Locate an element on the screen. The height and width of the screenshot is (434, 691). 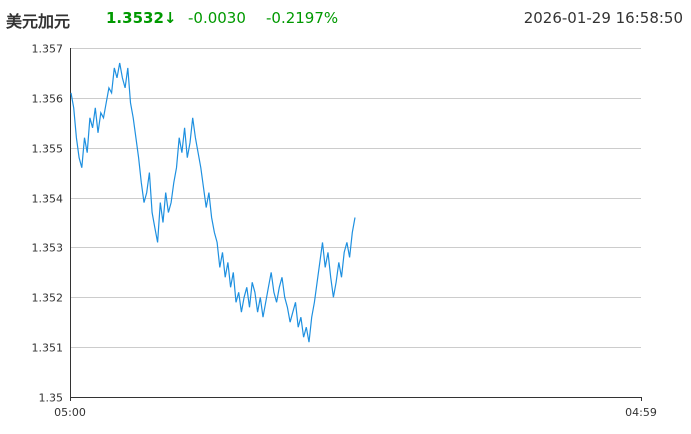
y-tick-label: 1.35 is located at coordinates (51, 398).